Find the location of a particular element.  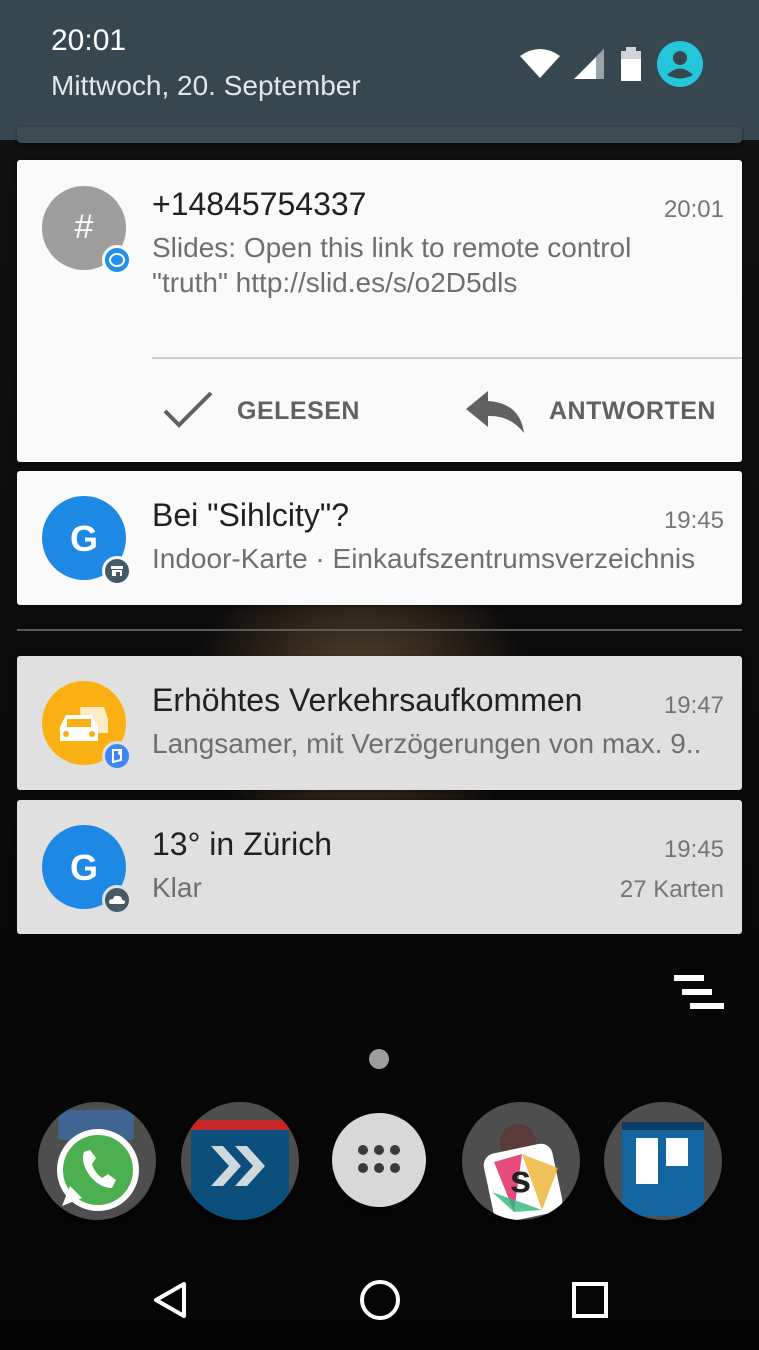

whatsapp-icon is located at coordinates (97, 1161).